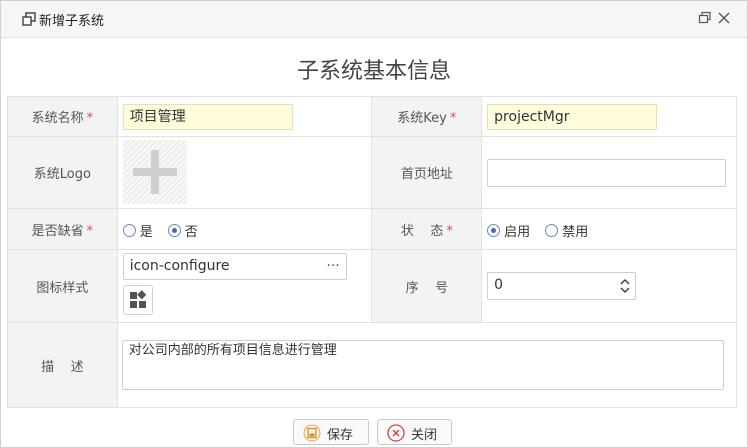  I want to click on page-title: 子系统基本信息, so click(373, 71).